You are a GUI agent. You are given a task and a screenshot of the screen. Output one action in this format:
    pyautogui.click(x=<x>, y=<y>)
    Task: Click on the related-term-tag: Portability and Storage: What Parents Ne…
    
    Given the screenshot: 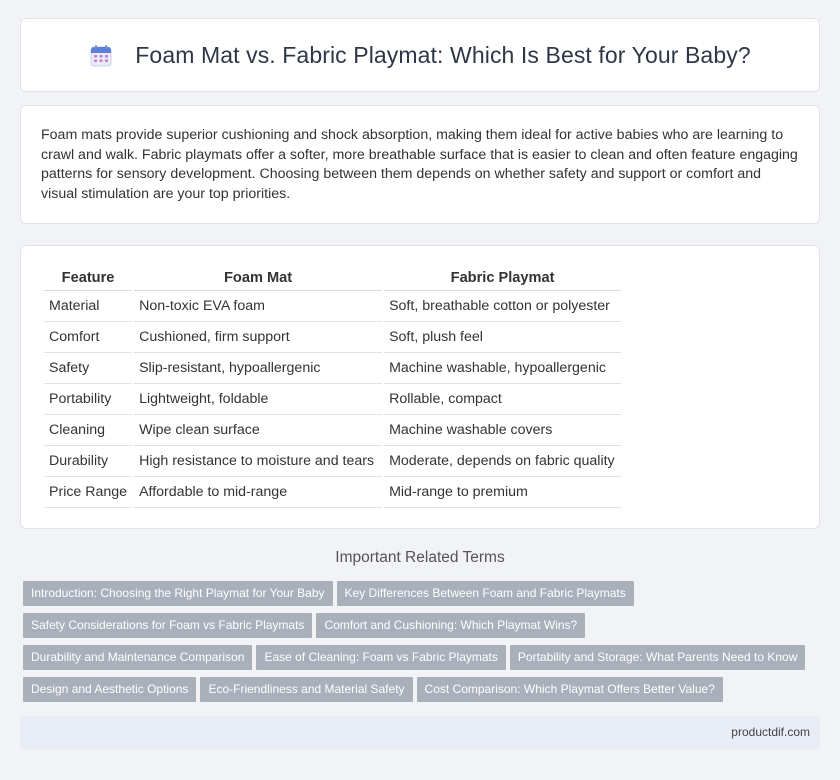 What is the action you would take?
    pyautogui.click(x=657, y=657)
    